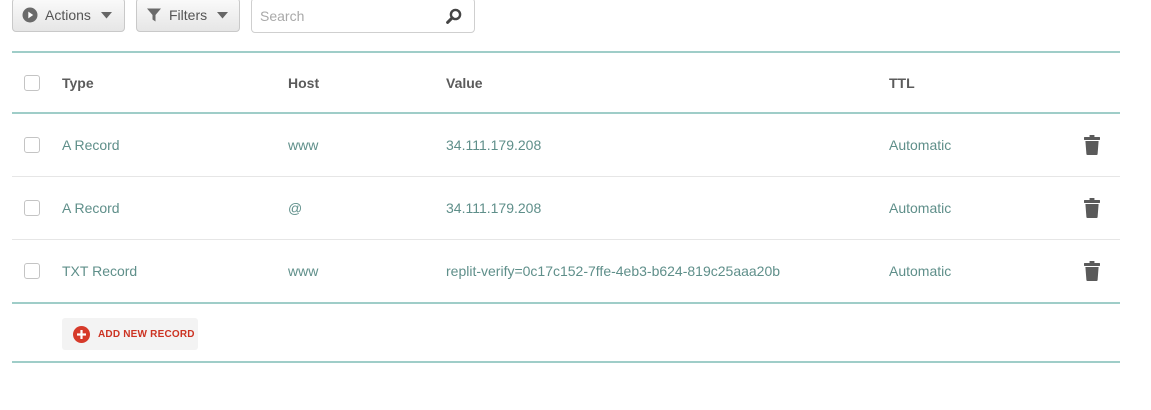  I want to click on toolbar: Actions Filters, so click(247, 17).